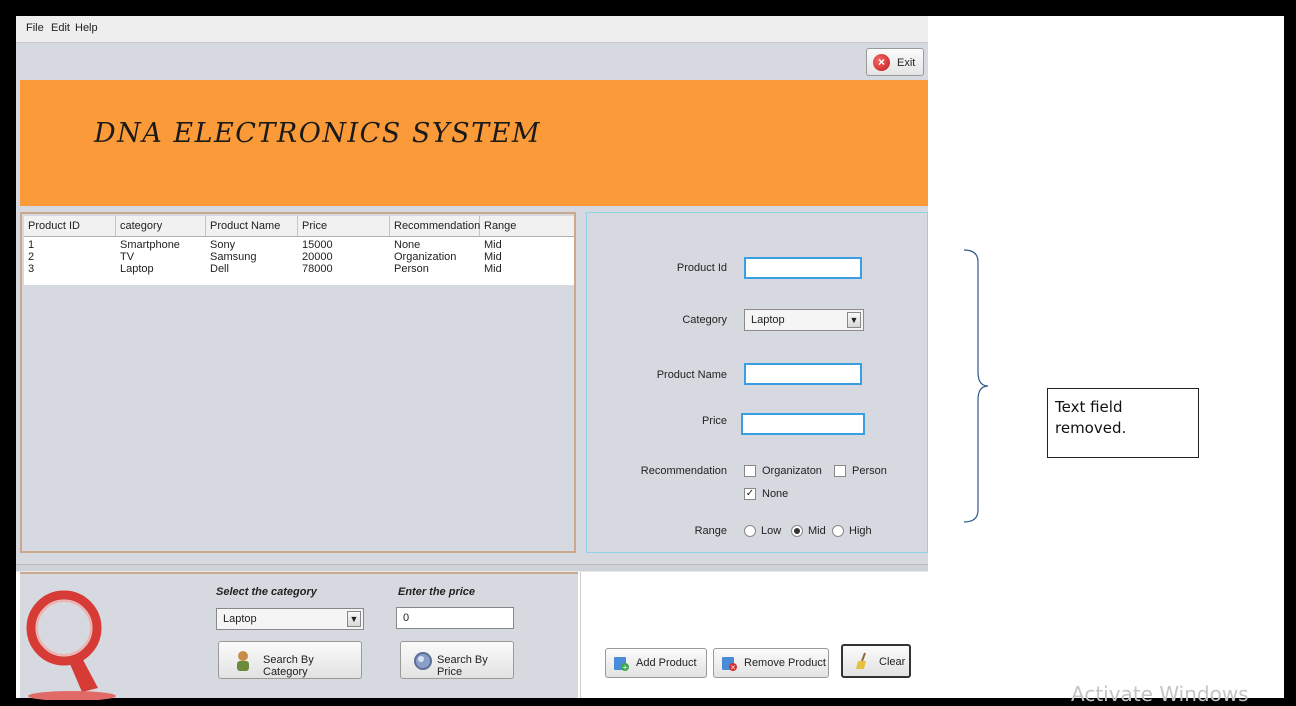 The height and width of the screenshot is (706, 1296). I want to click on product-id-input, so click(803, 268).